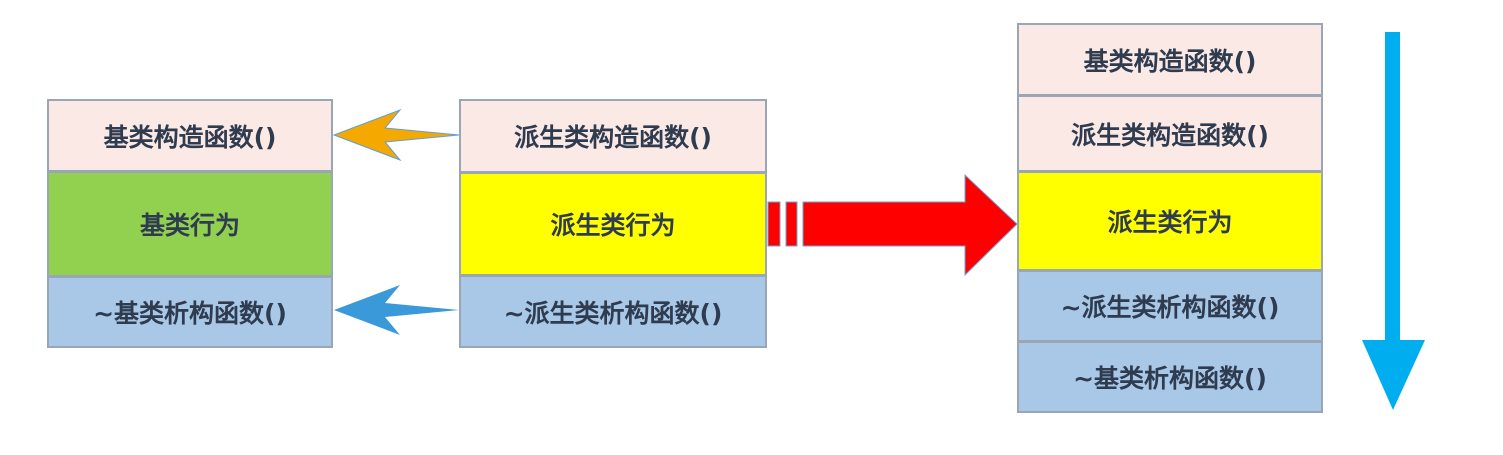  I want to click on constructor-arrow-icon, so click(396, 135).